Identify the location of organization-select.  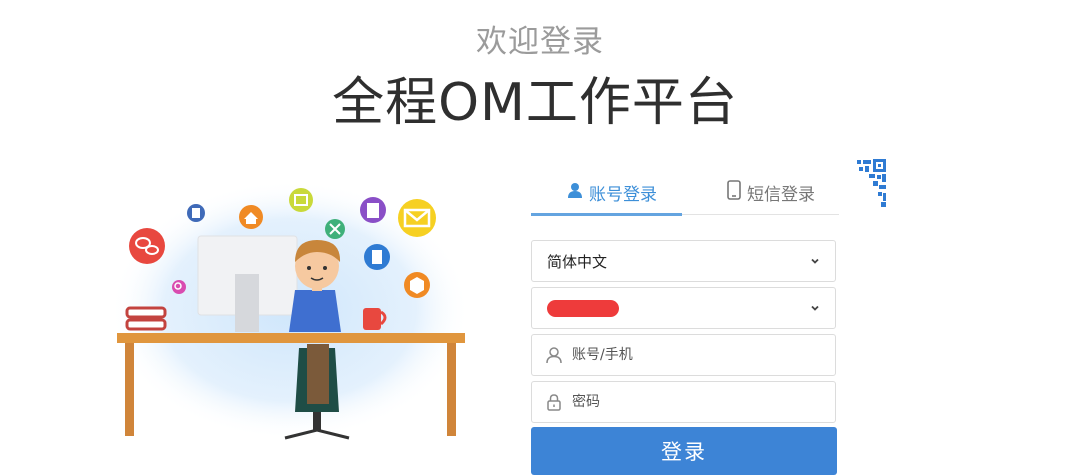
(683, 308).